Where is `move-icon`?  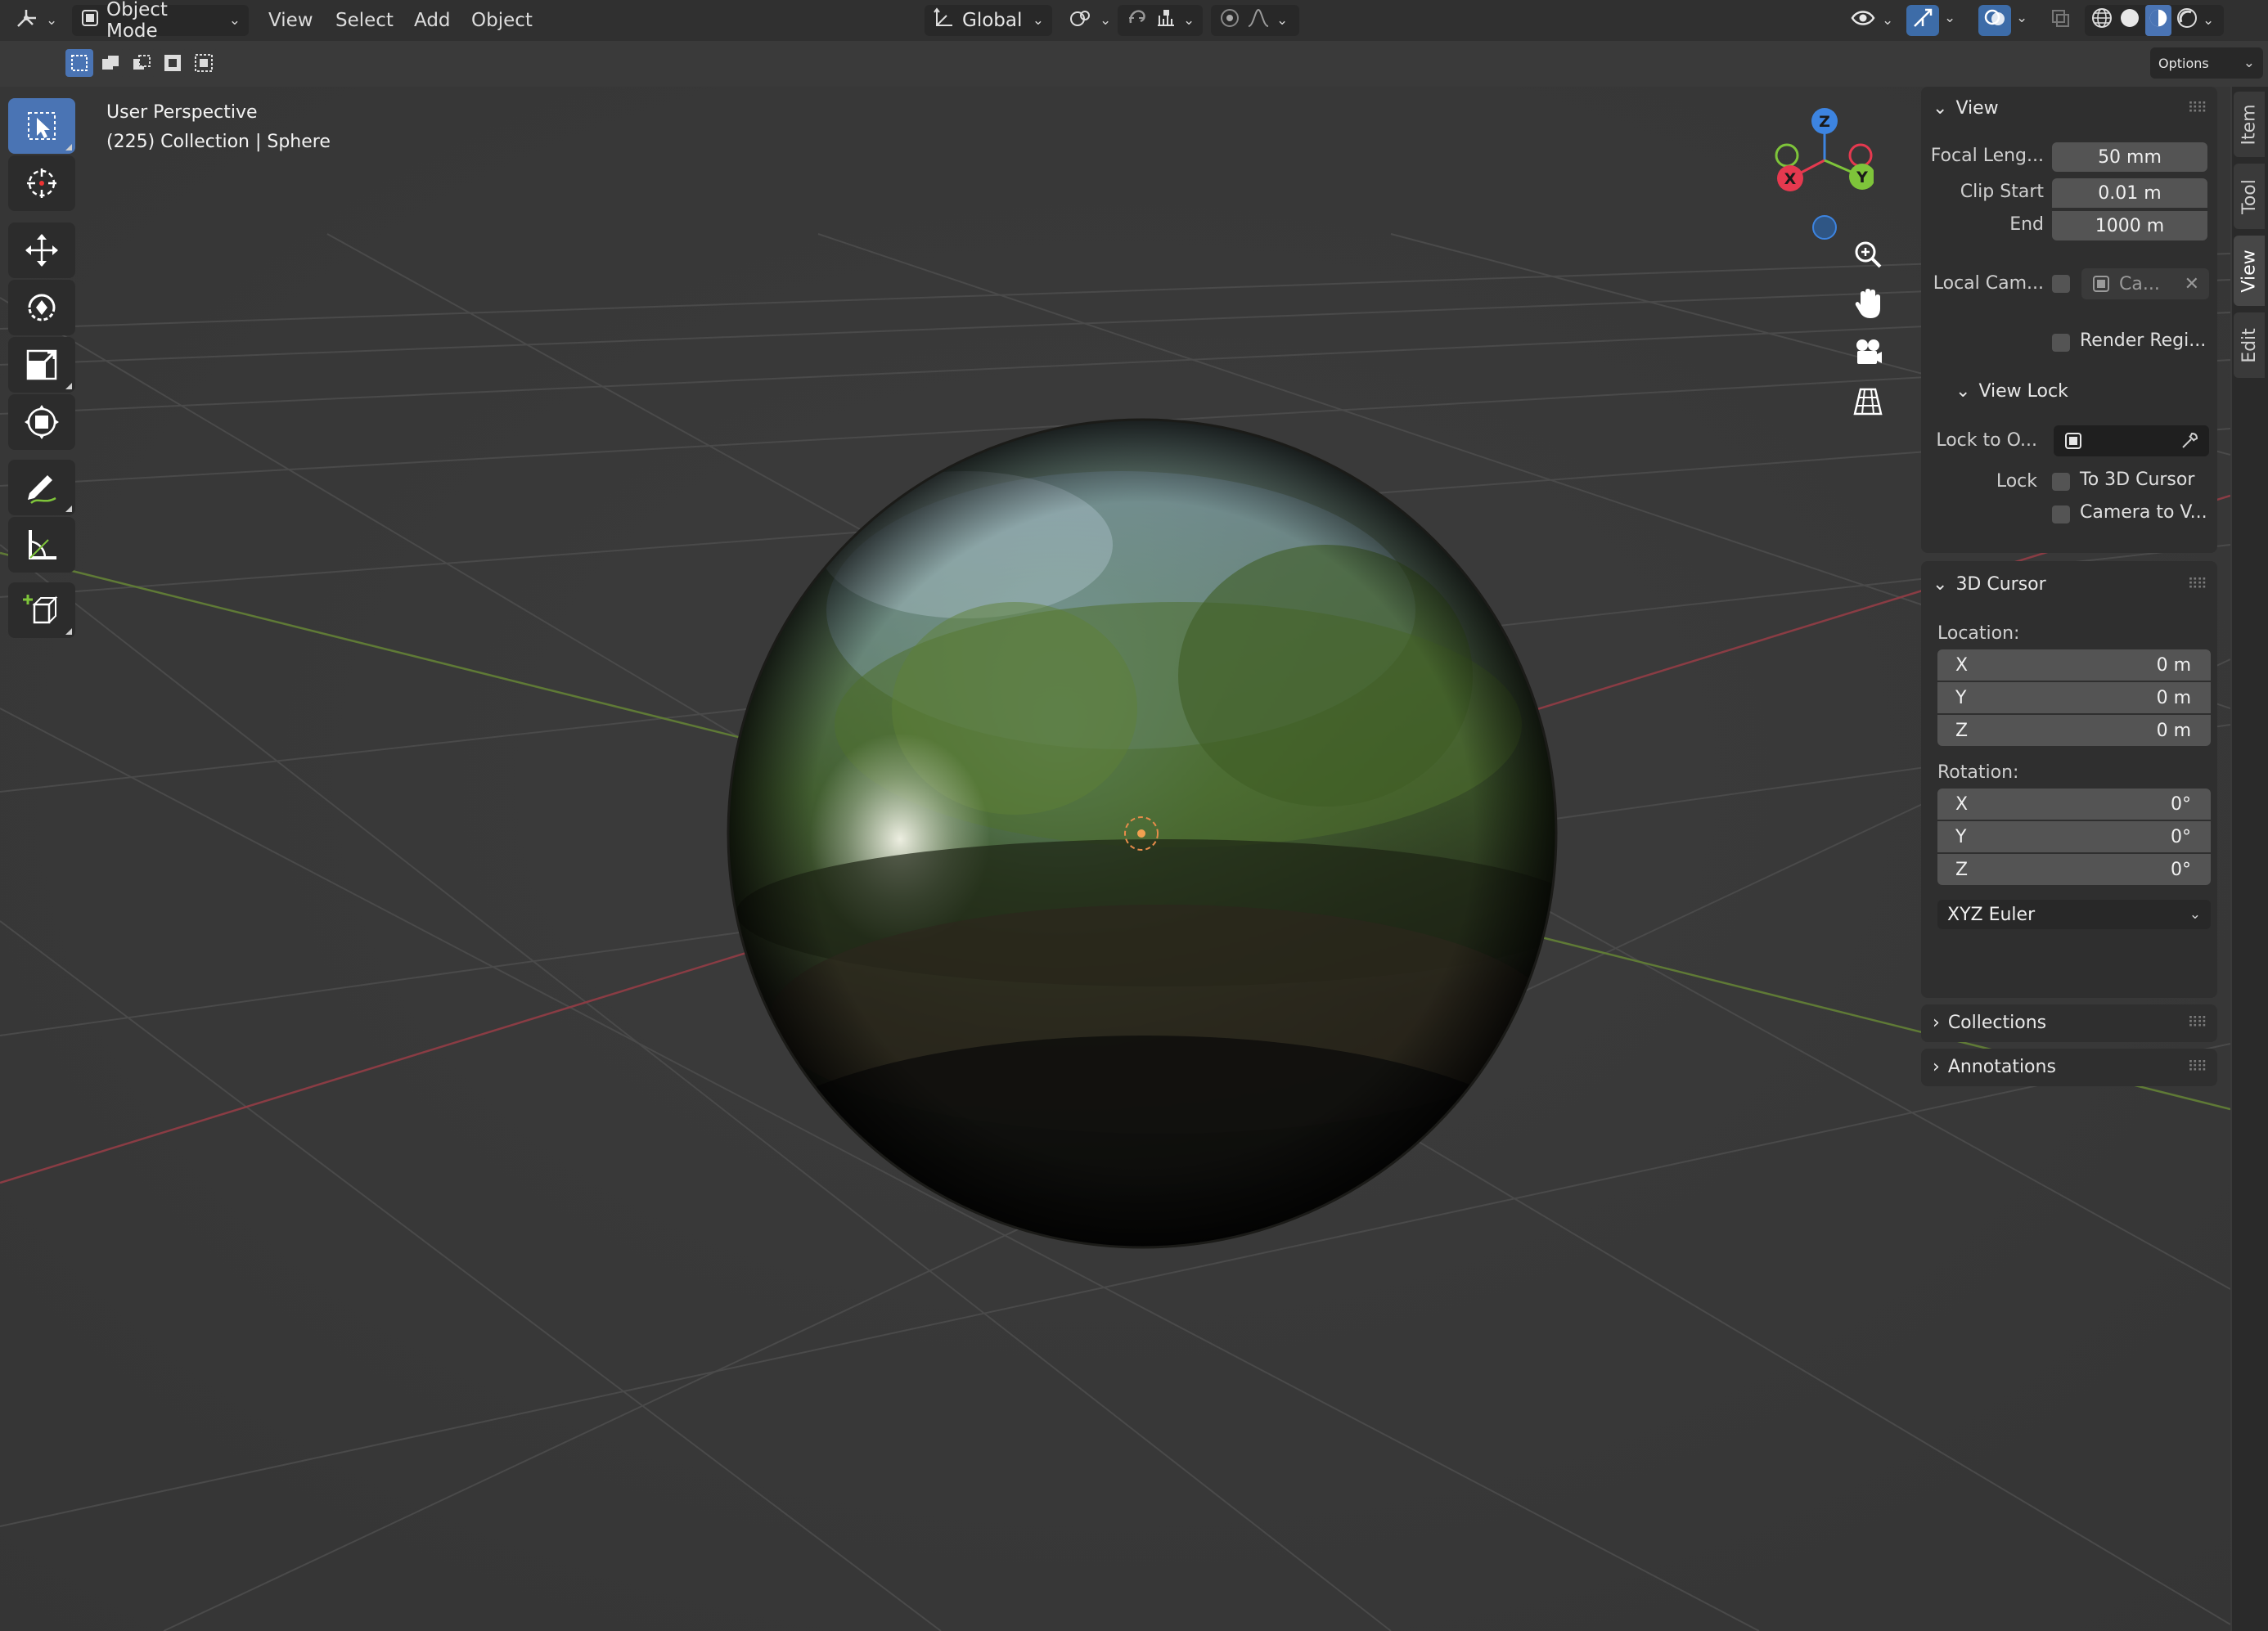 move-icon is located at coordinates (42, 250).